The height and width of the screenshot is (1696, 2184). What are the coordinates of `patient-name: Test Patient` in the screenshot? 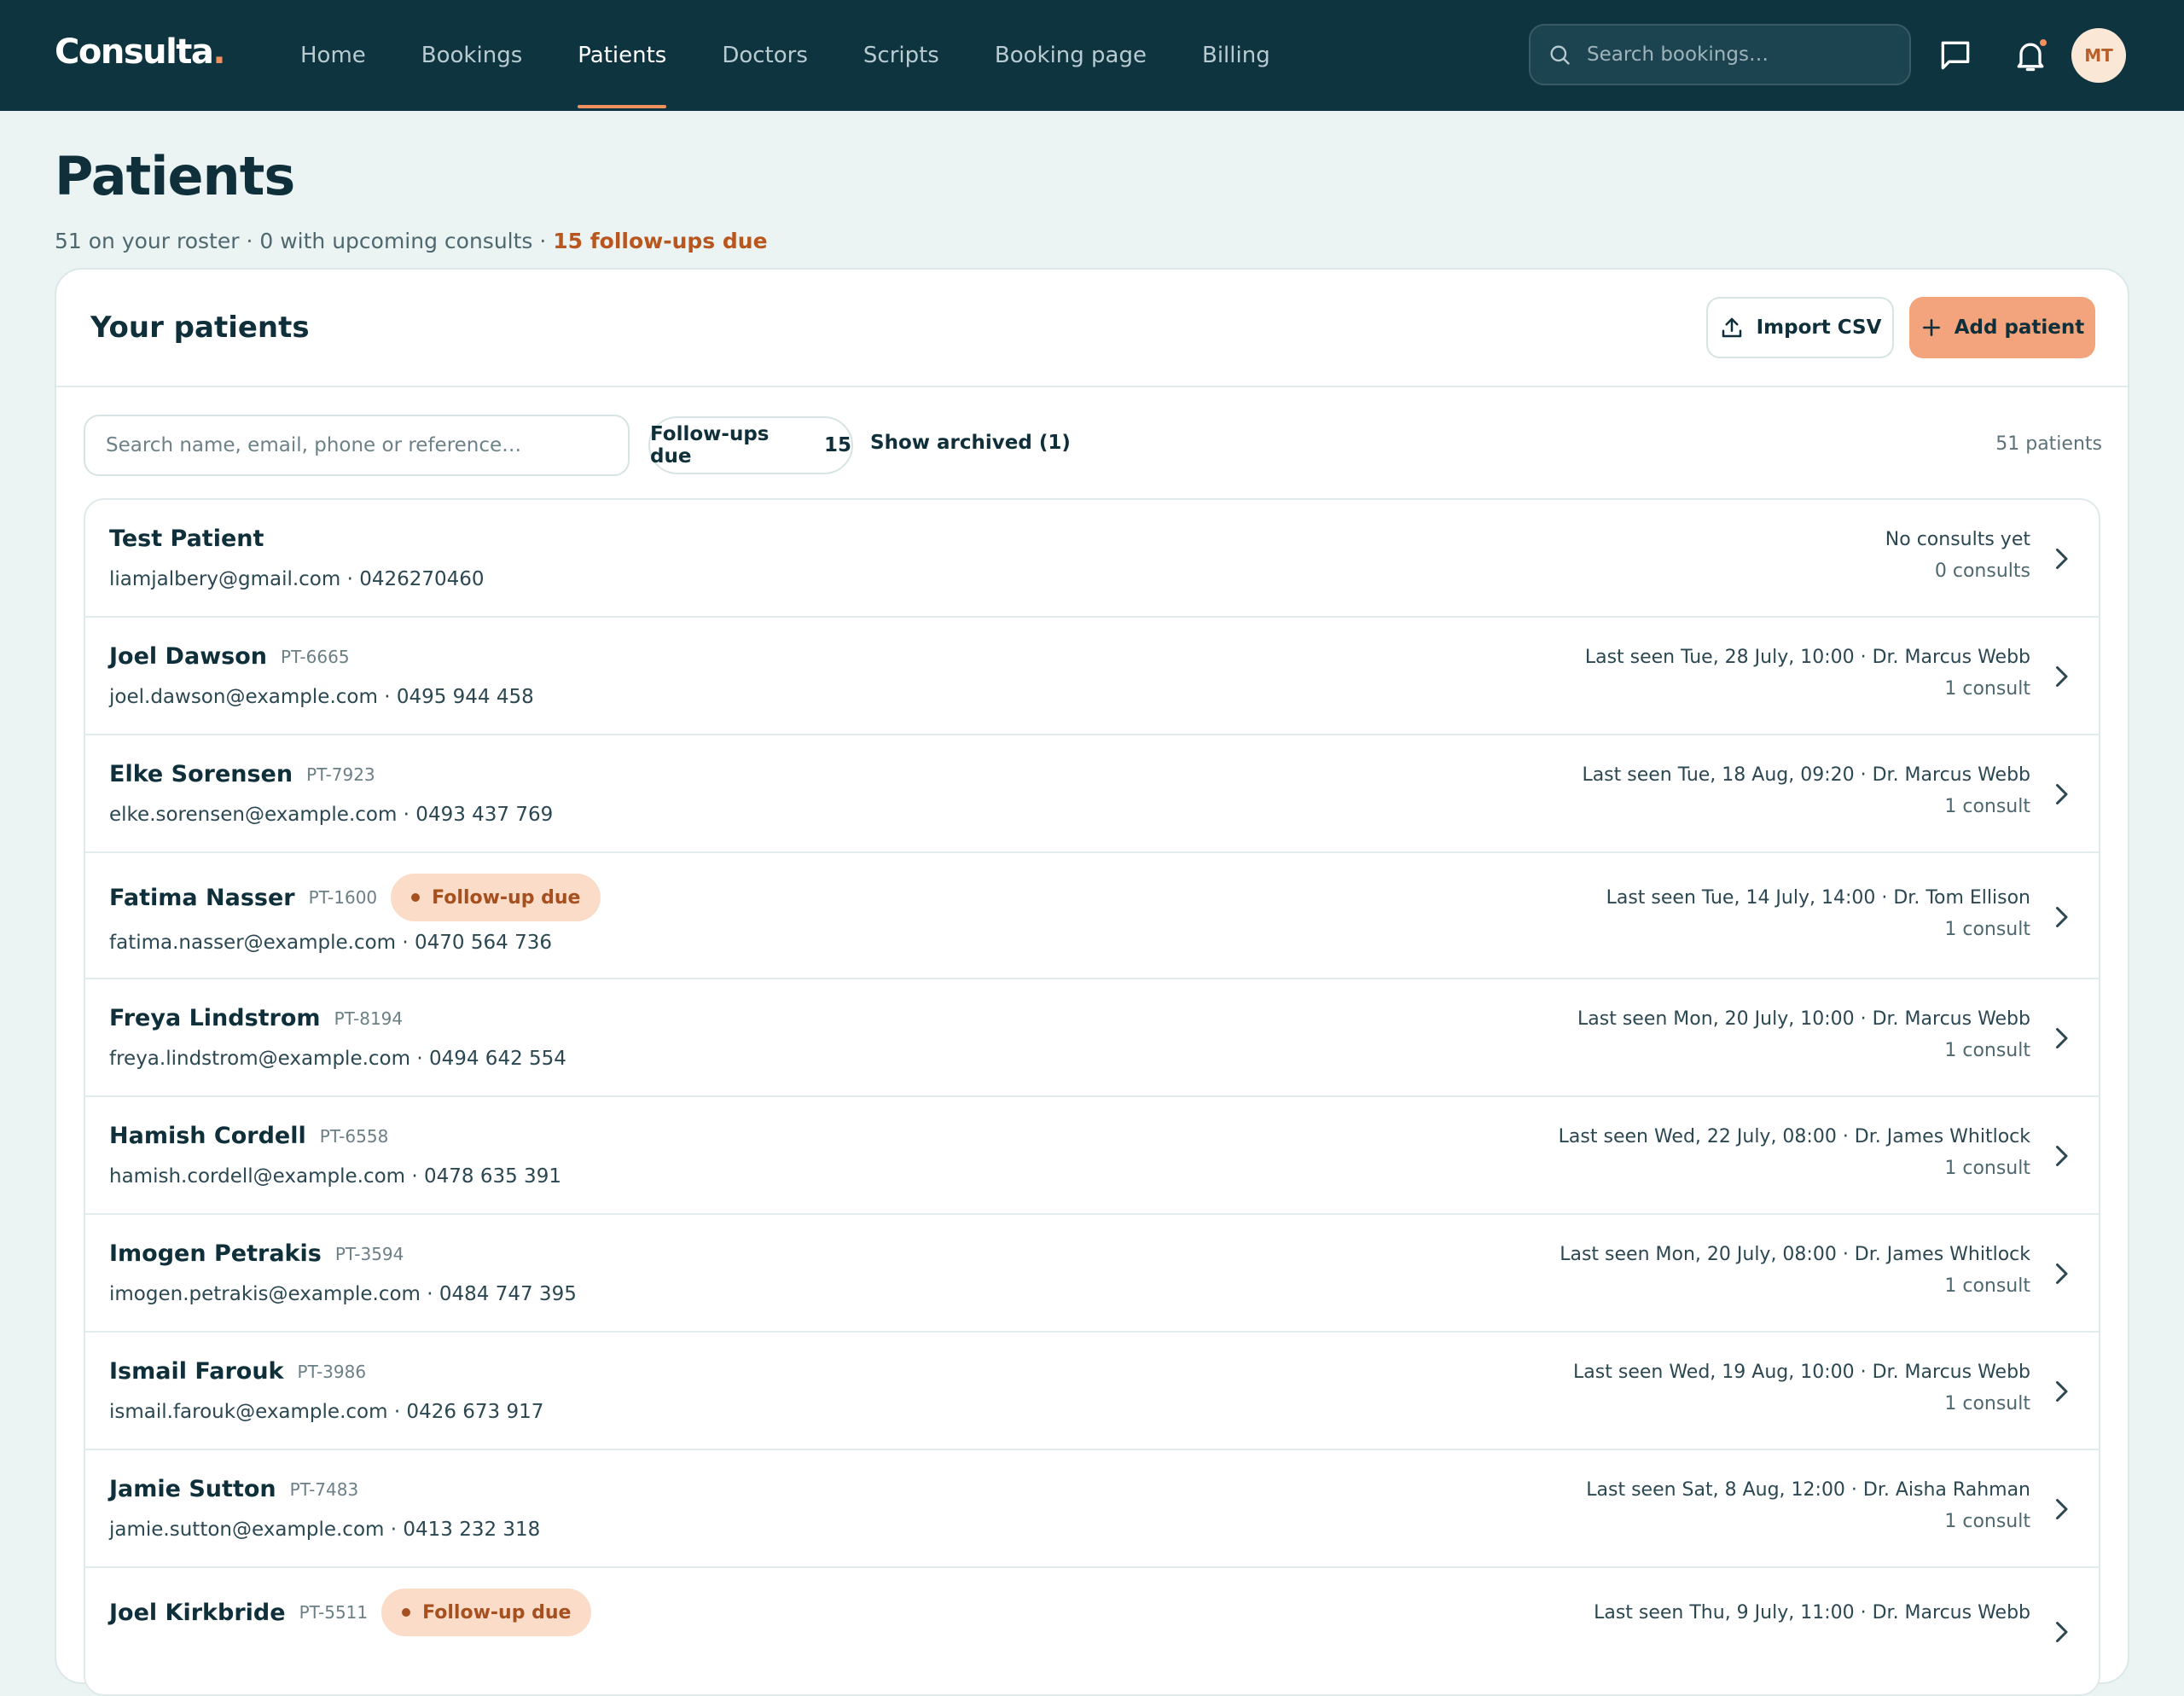 It's located at (187, 539).